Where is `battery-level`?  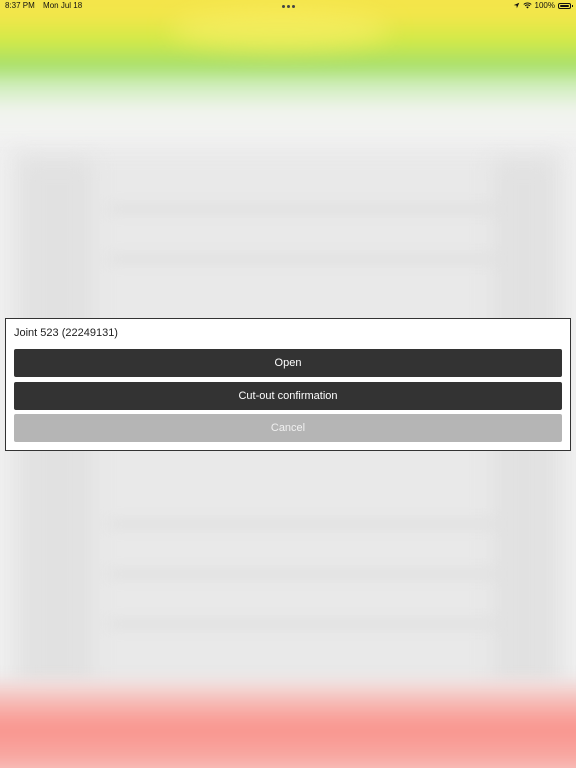
battery-level is located at coordinates (564, 5).